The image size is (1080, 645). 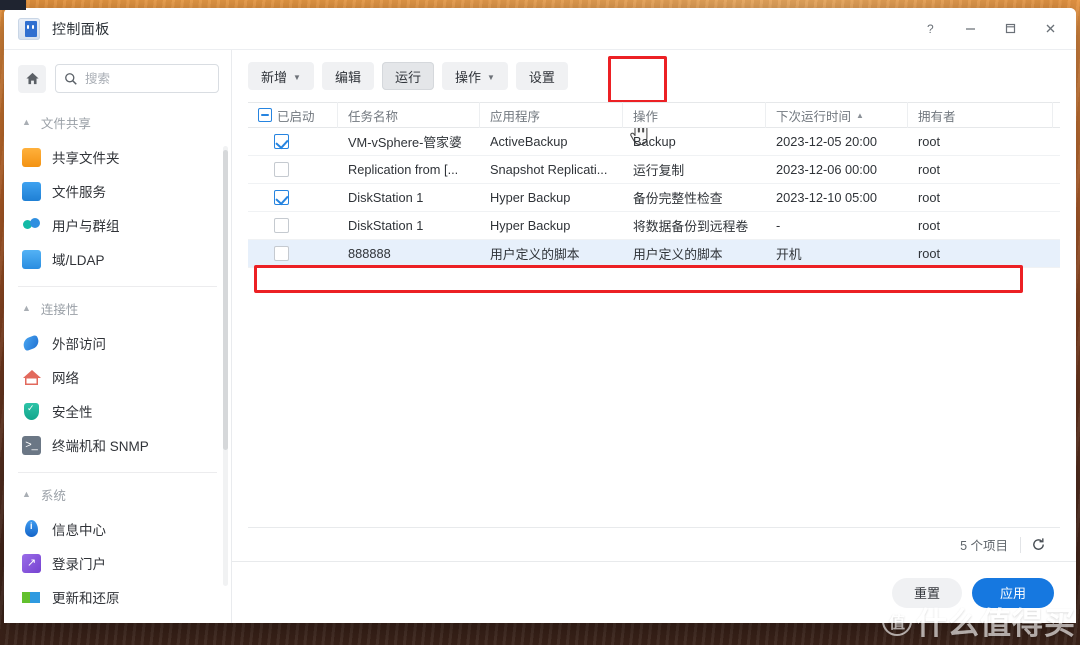 I want to click on row-application: Hyper Backup, so click(x=530, y=225).